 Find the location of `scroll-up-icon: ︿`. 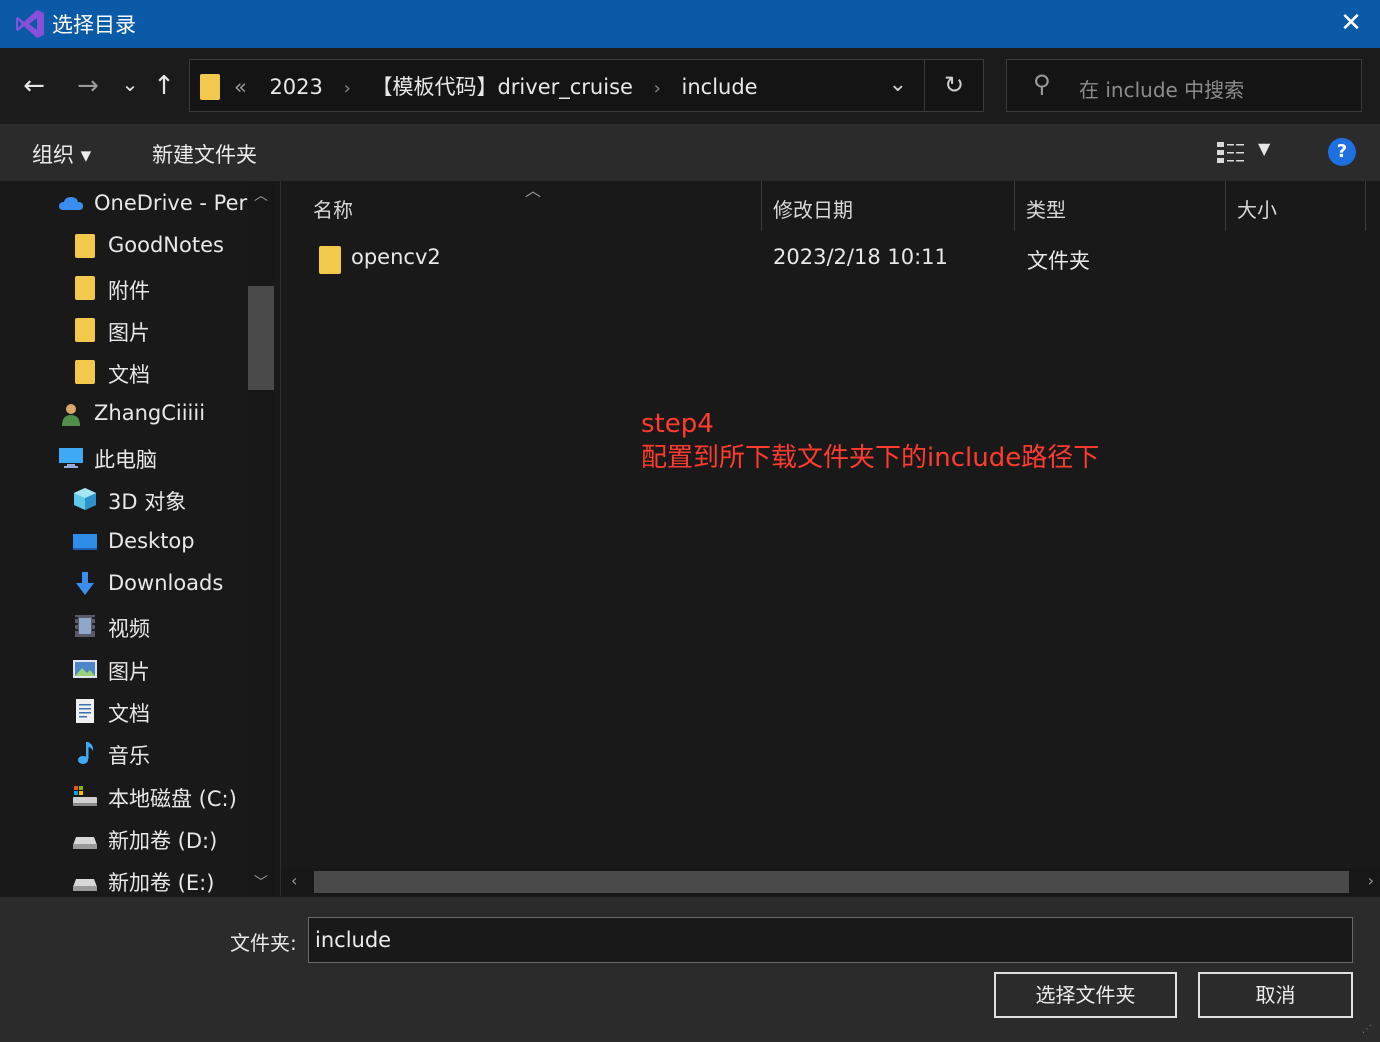

scroll-up-icon: ︿ is located at coordinates (261, 195).